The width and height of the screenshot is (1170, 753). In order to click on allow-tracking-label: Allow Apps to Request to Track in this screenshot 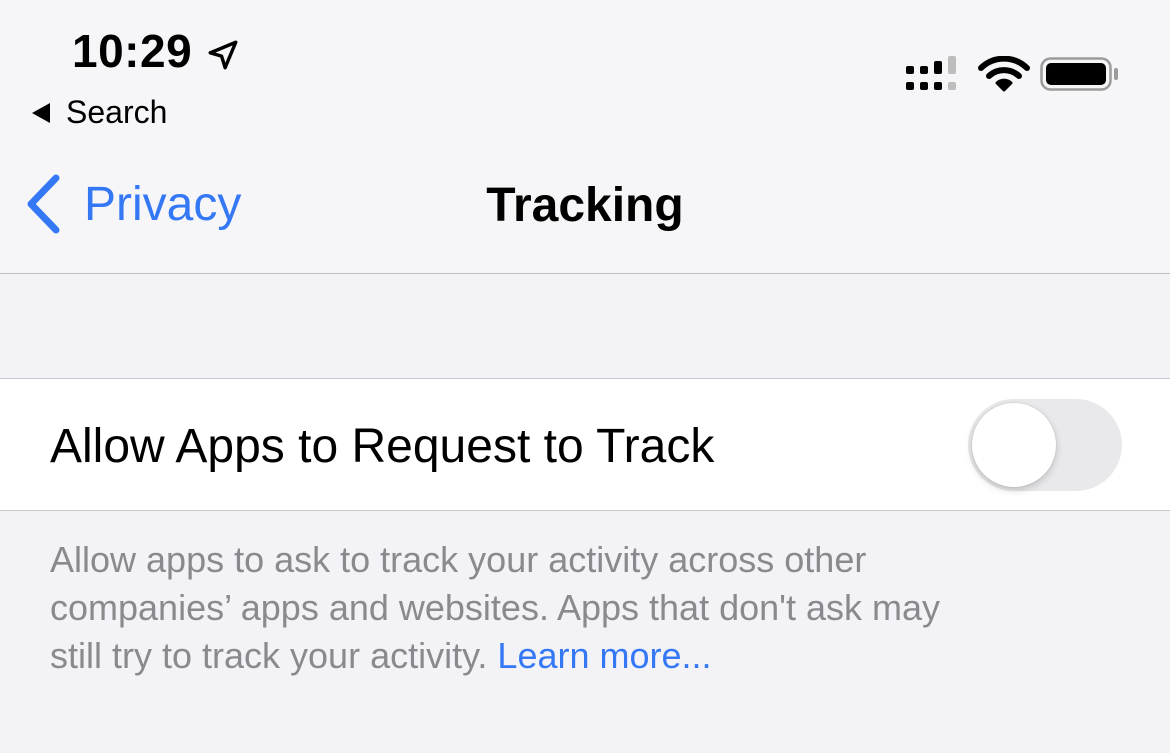, I will do `click(382, 446)`.